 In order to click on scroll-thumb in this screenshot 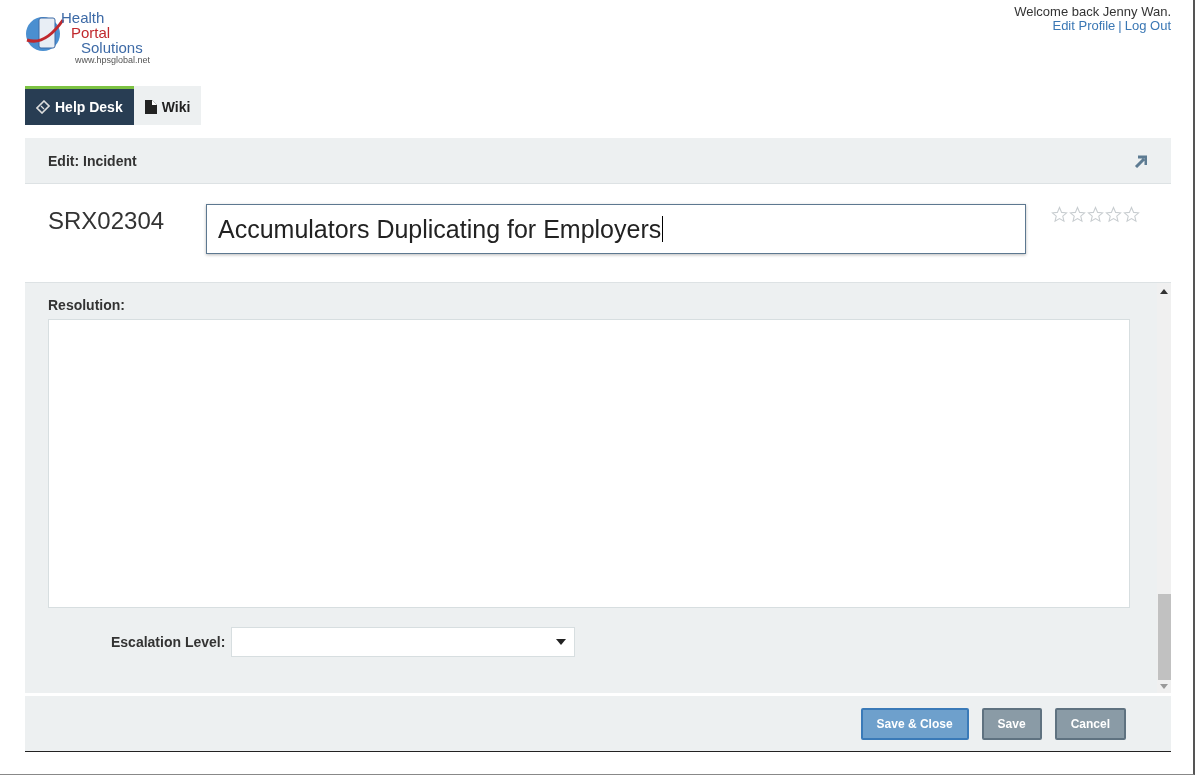, I will do `click(1164, 637)`.